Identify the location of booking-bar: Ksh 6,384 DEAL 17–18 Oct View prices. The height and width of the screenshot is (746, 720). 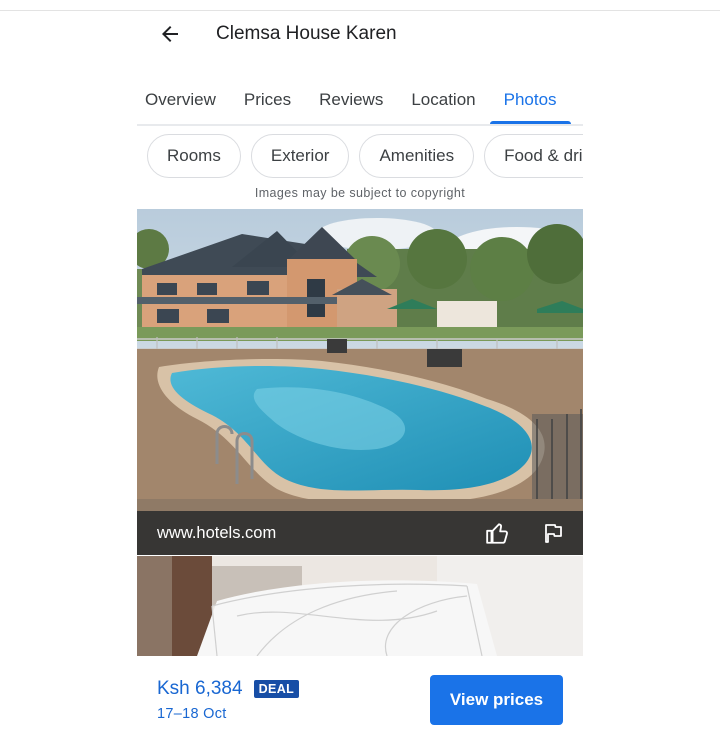
(360, 701).